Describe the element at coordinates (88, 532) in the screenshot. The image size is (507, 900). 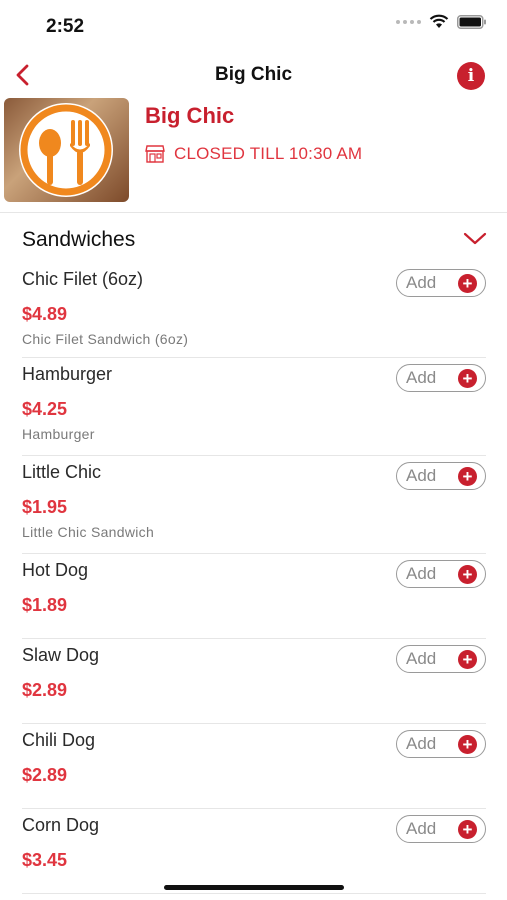
I see `item-description: Little Chic Sandwich` at that location.